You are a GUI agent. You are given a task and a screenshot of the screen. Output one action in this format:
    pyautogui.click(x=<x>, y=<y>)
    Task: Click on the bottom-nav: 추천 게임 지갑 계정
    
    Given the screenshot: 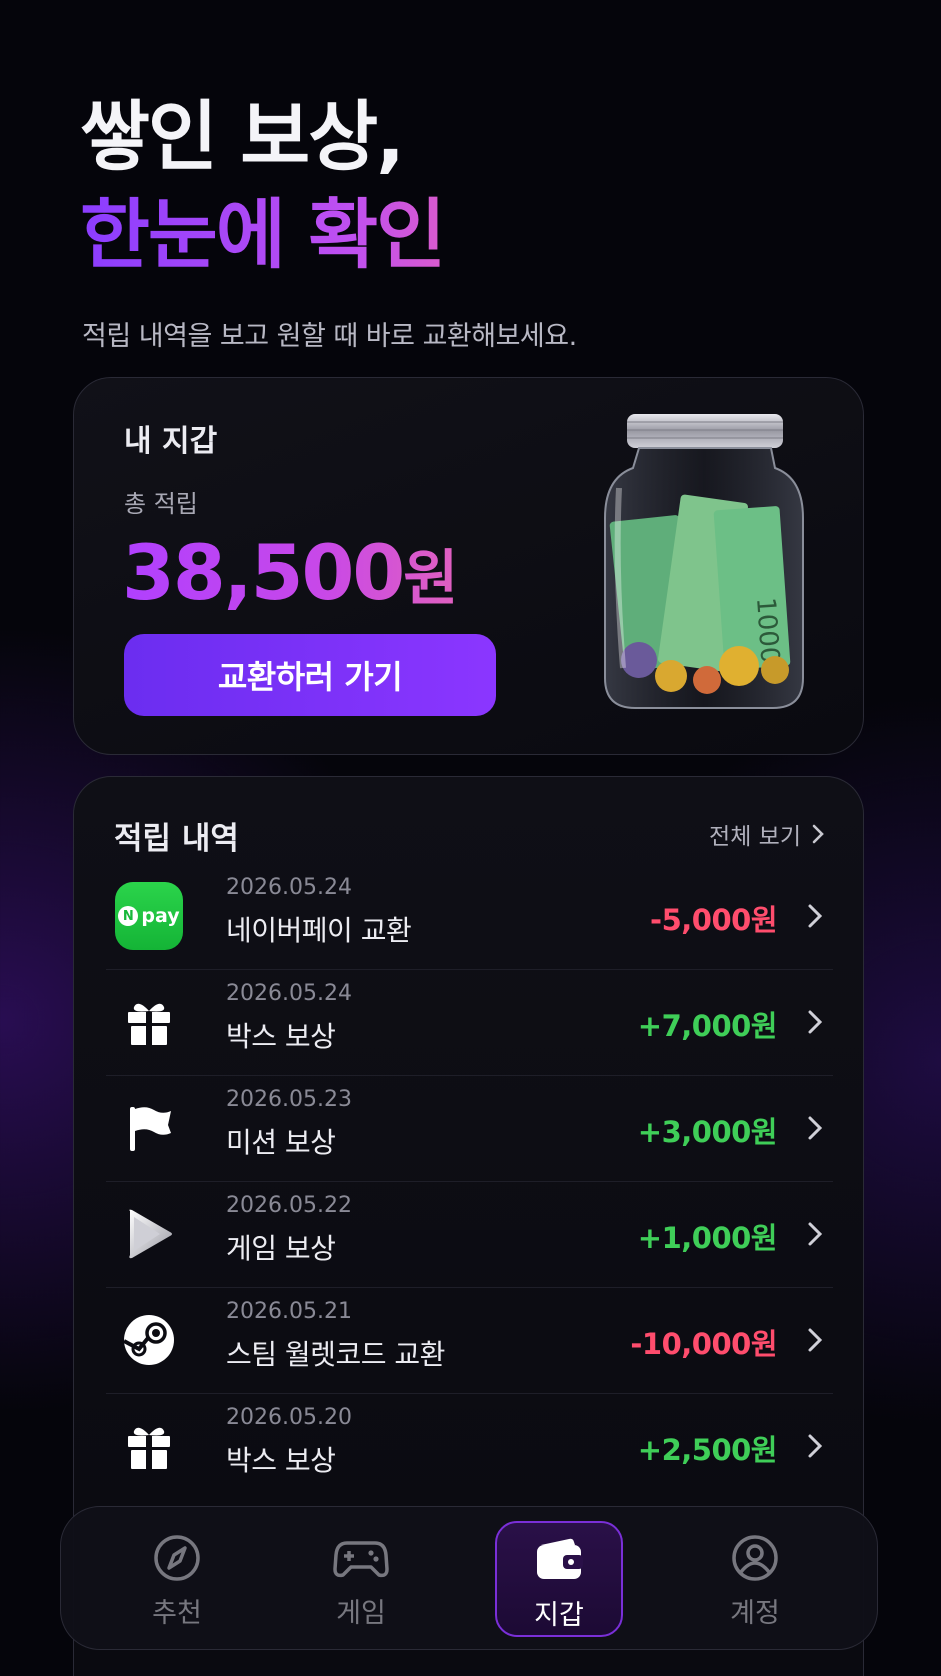 What is the action you would take?
    pyautogui.click(x=469, y=1578)
    